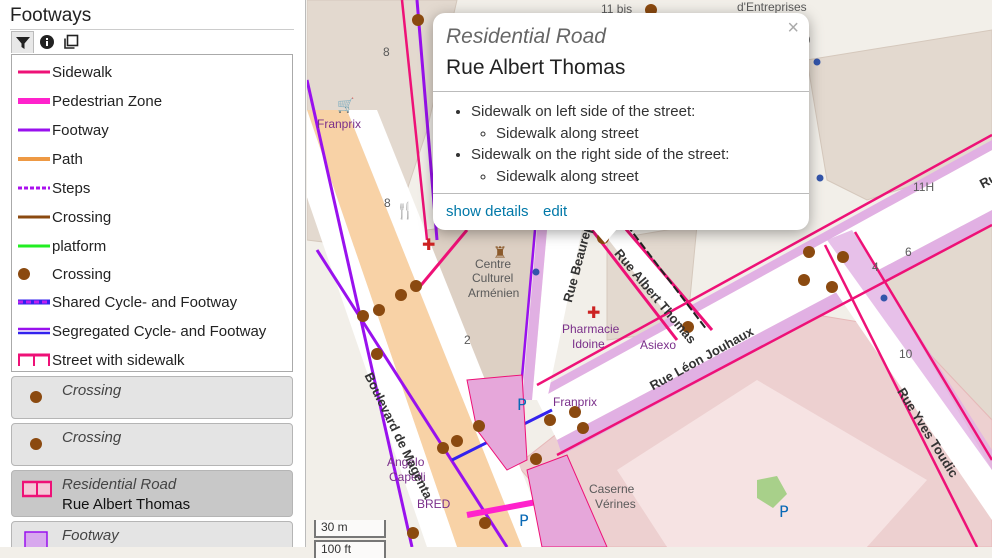 The width and height of the screenshot is (992, 558). What do you see at coordinates (34, 188) in the screenshot?
I see `steps-line-symbol` at bounding box center [34, 188].